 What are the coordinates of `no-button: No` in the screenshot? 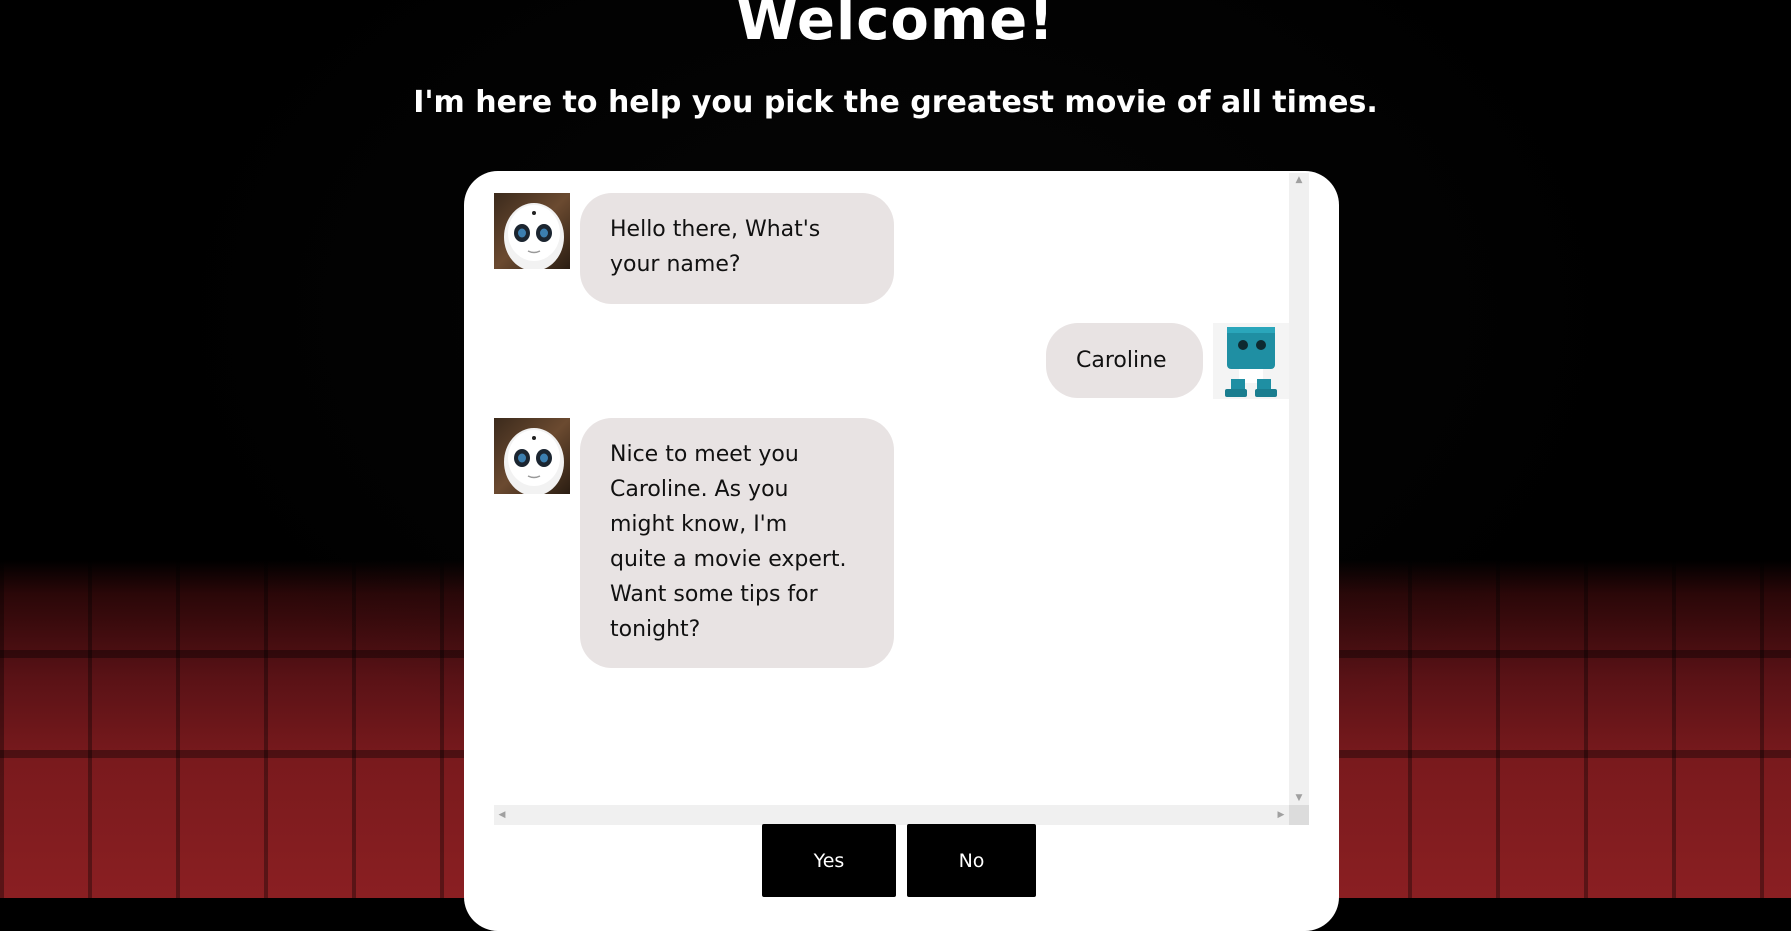 It's located at (971, 860).